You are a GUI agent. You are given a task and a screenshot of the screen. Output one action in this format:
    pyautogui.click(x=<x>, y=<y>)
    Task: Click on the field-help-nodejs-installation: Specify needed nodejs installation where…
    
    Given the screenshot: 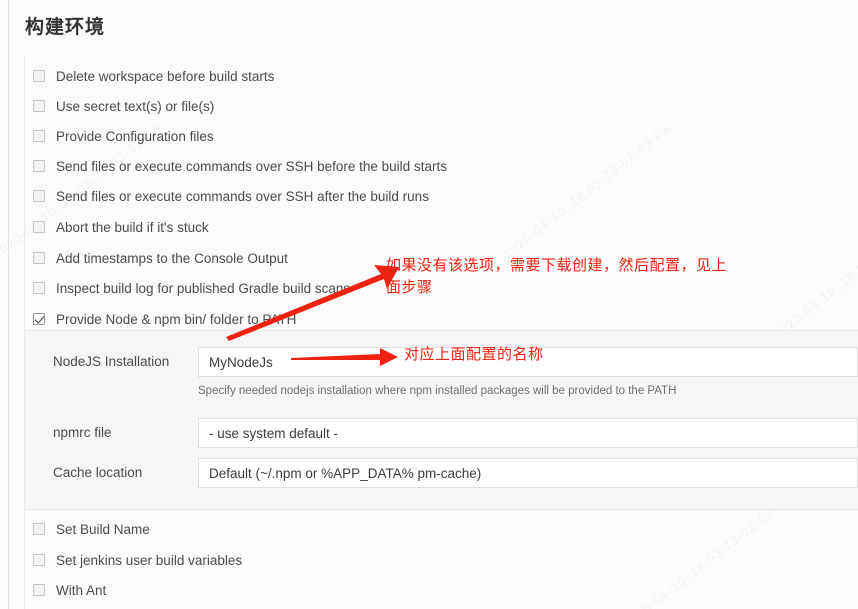 What is the action you would take?
    pyautogui.click(x=437, y=391)
    